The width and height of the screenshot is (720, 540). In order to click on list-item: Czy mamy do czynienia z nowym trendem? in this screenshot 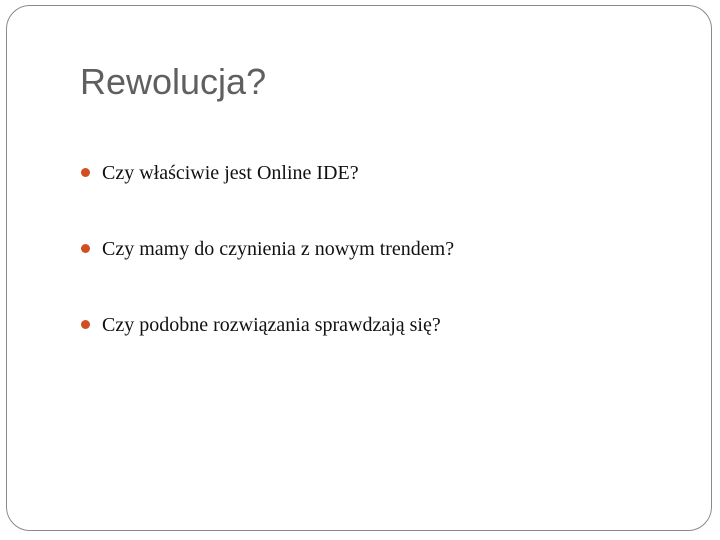, I will do `click(380, 249)`.